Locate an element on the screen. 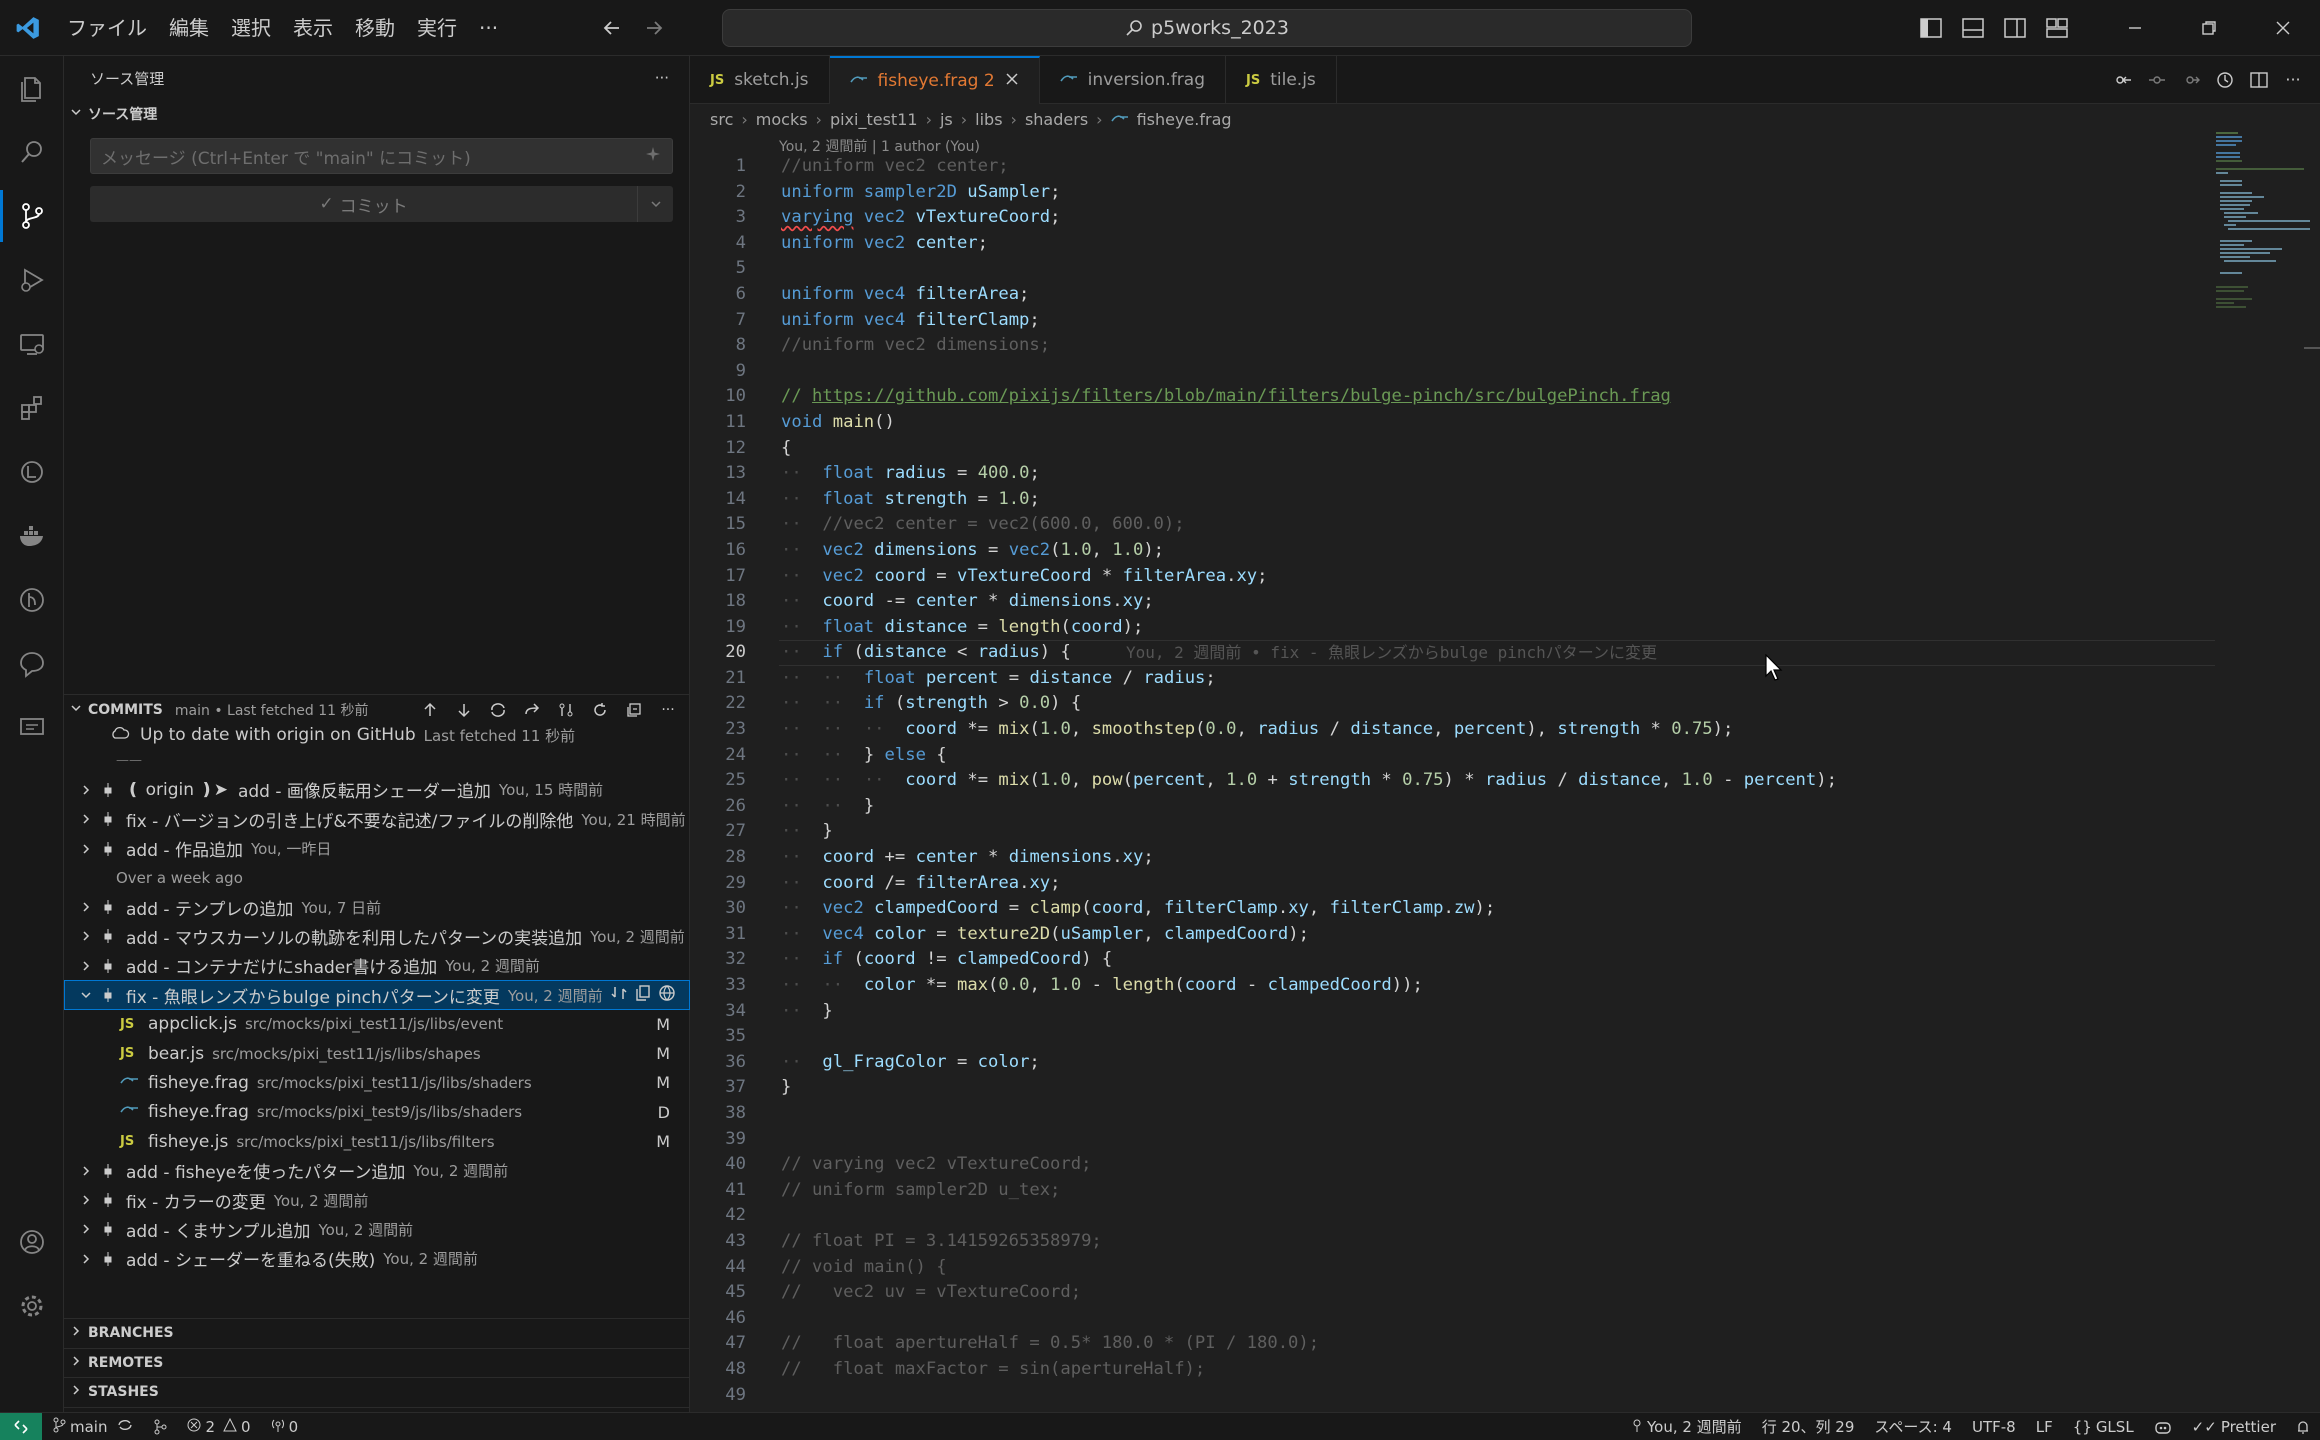 This screenshot has width=2320, height=1440. commit-row: add - 作品追加 You, 一昨日 is located at coordinates (377, 848).